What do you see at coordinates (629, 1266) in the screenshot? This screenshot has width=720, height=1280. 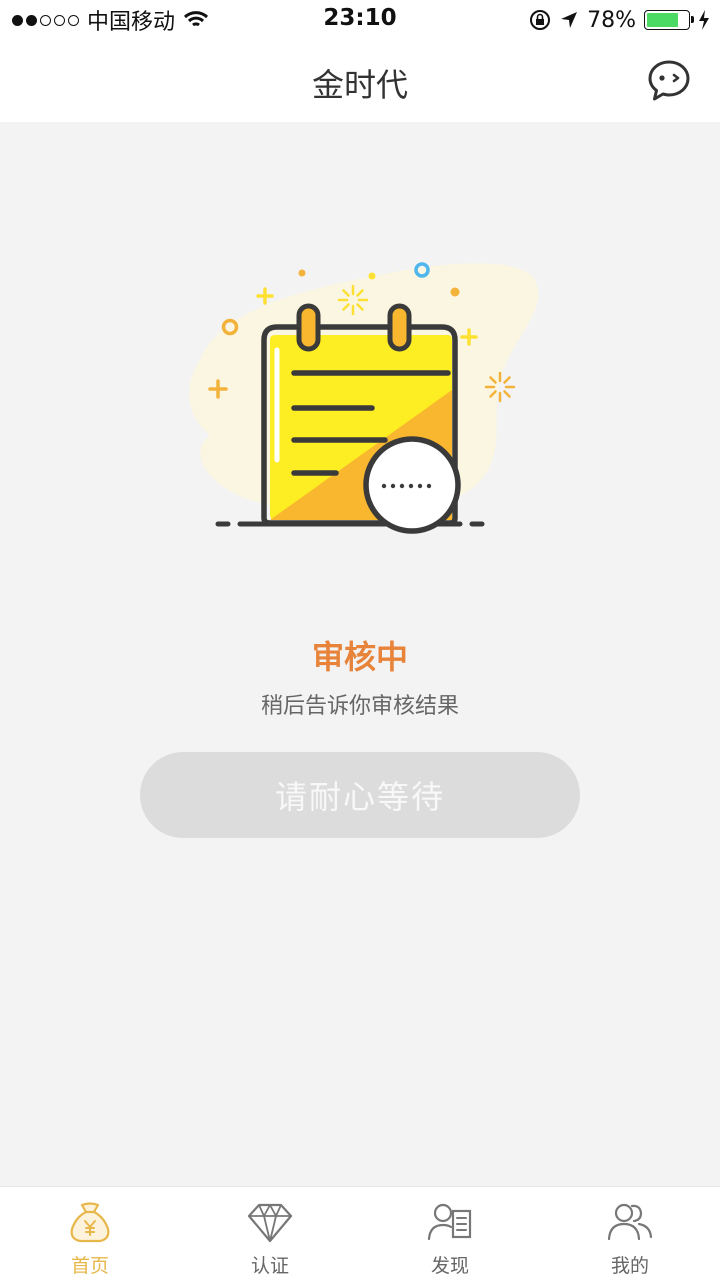 I see `tab-mine-label: 我的` at bounding box center [629, 1266].